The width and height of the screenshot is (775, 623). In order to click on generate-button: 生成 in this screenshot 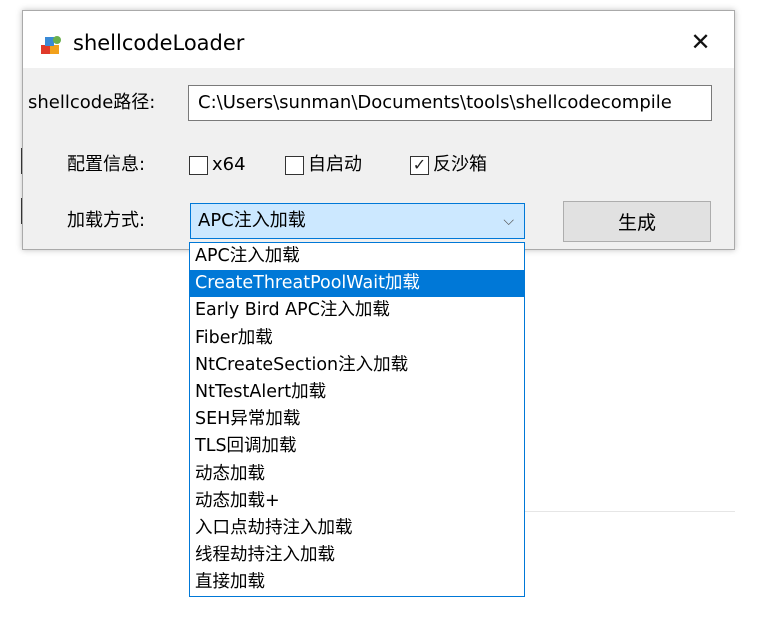, I will do `click(637, 221)`.